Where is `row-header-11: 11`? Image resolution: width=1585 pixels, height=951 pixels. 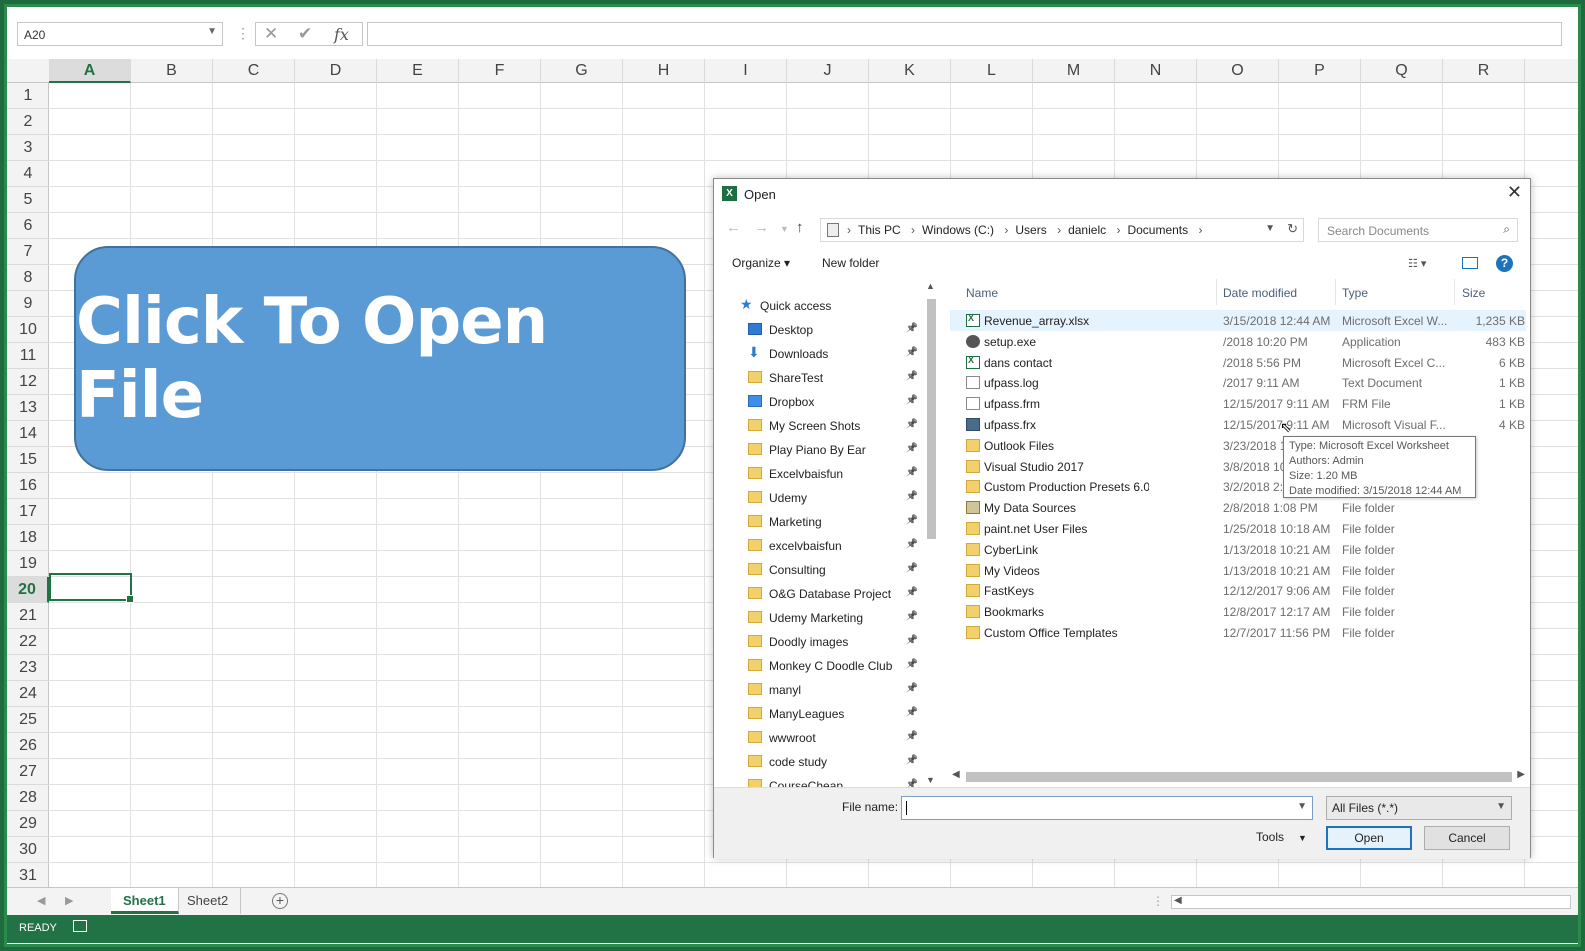 row-header-11: 11 is located at coordinates (28, 356).